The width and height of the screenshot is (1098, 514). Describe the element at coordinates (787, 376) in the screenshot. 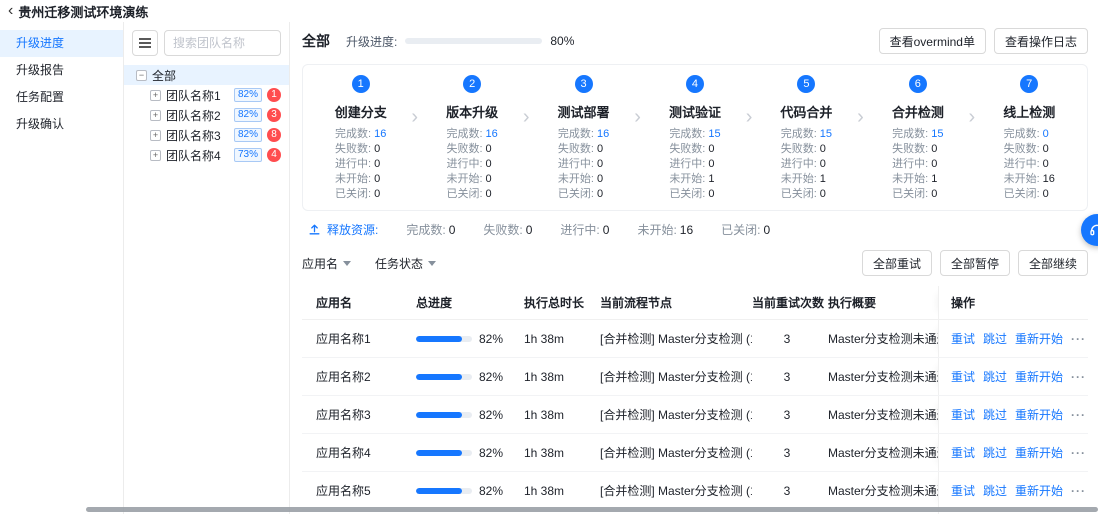

I see `retry-count-cell: 3` at that location.